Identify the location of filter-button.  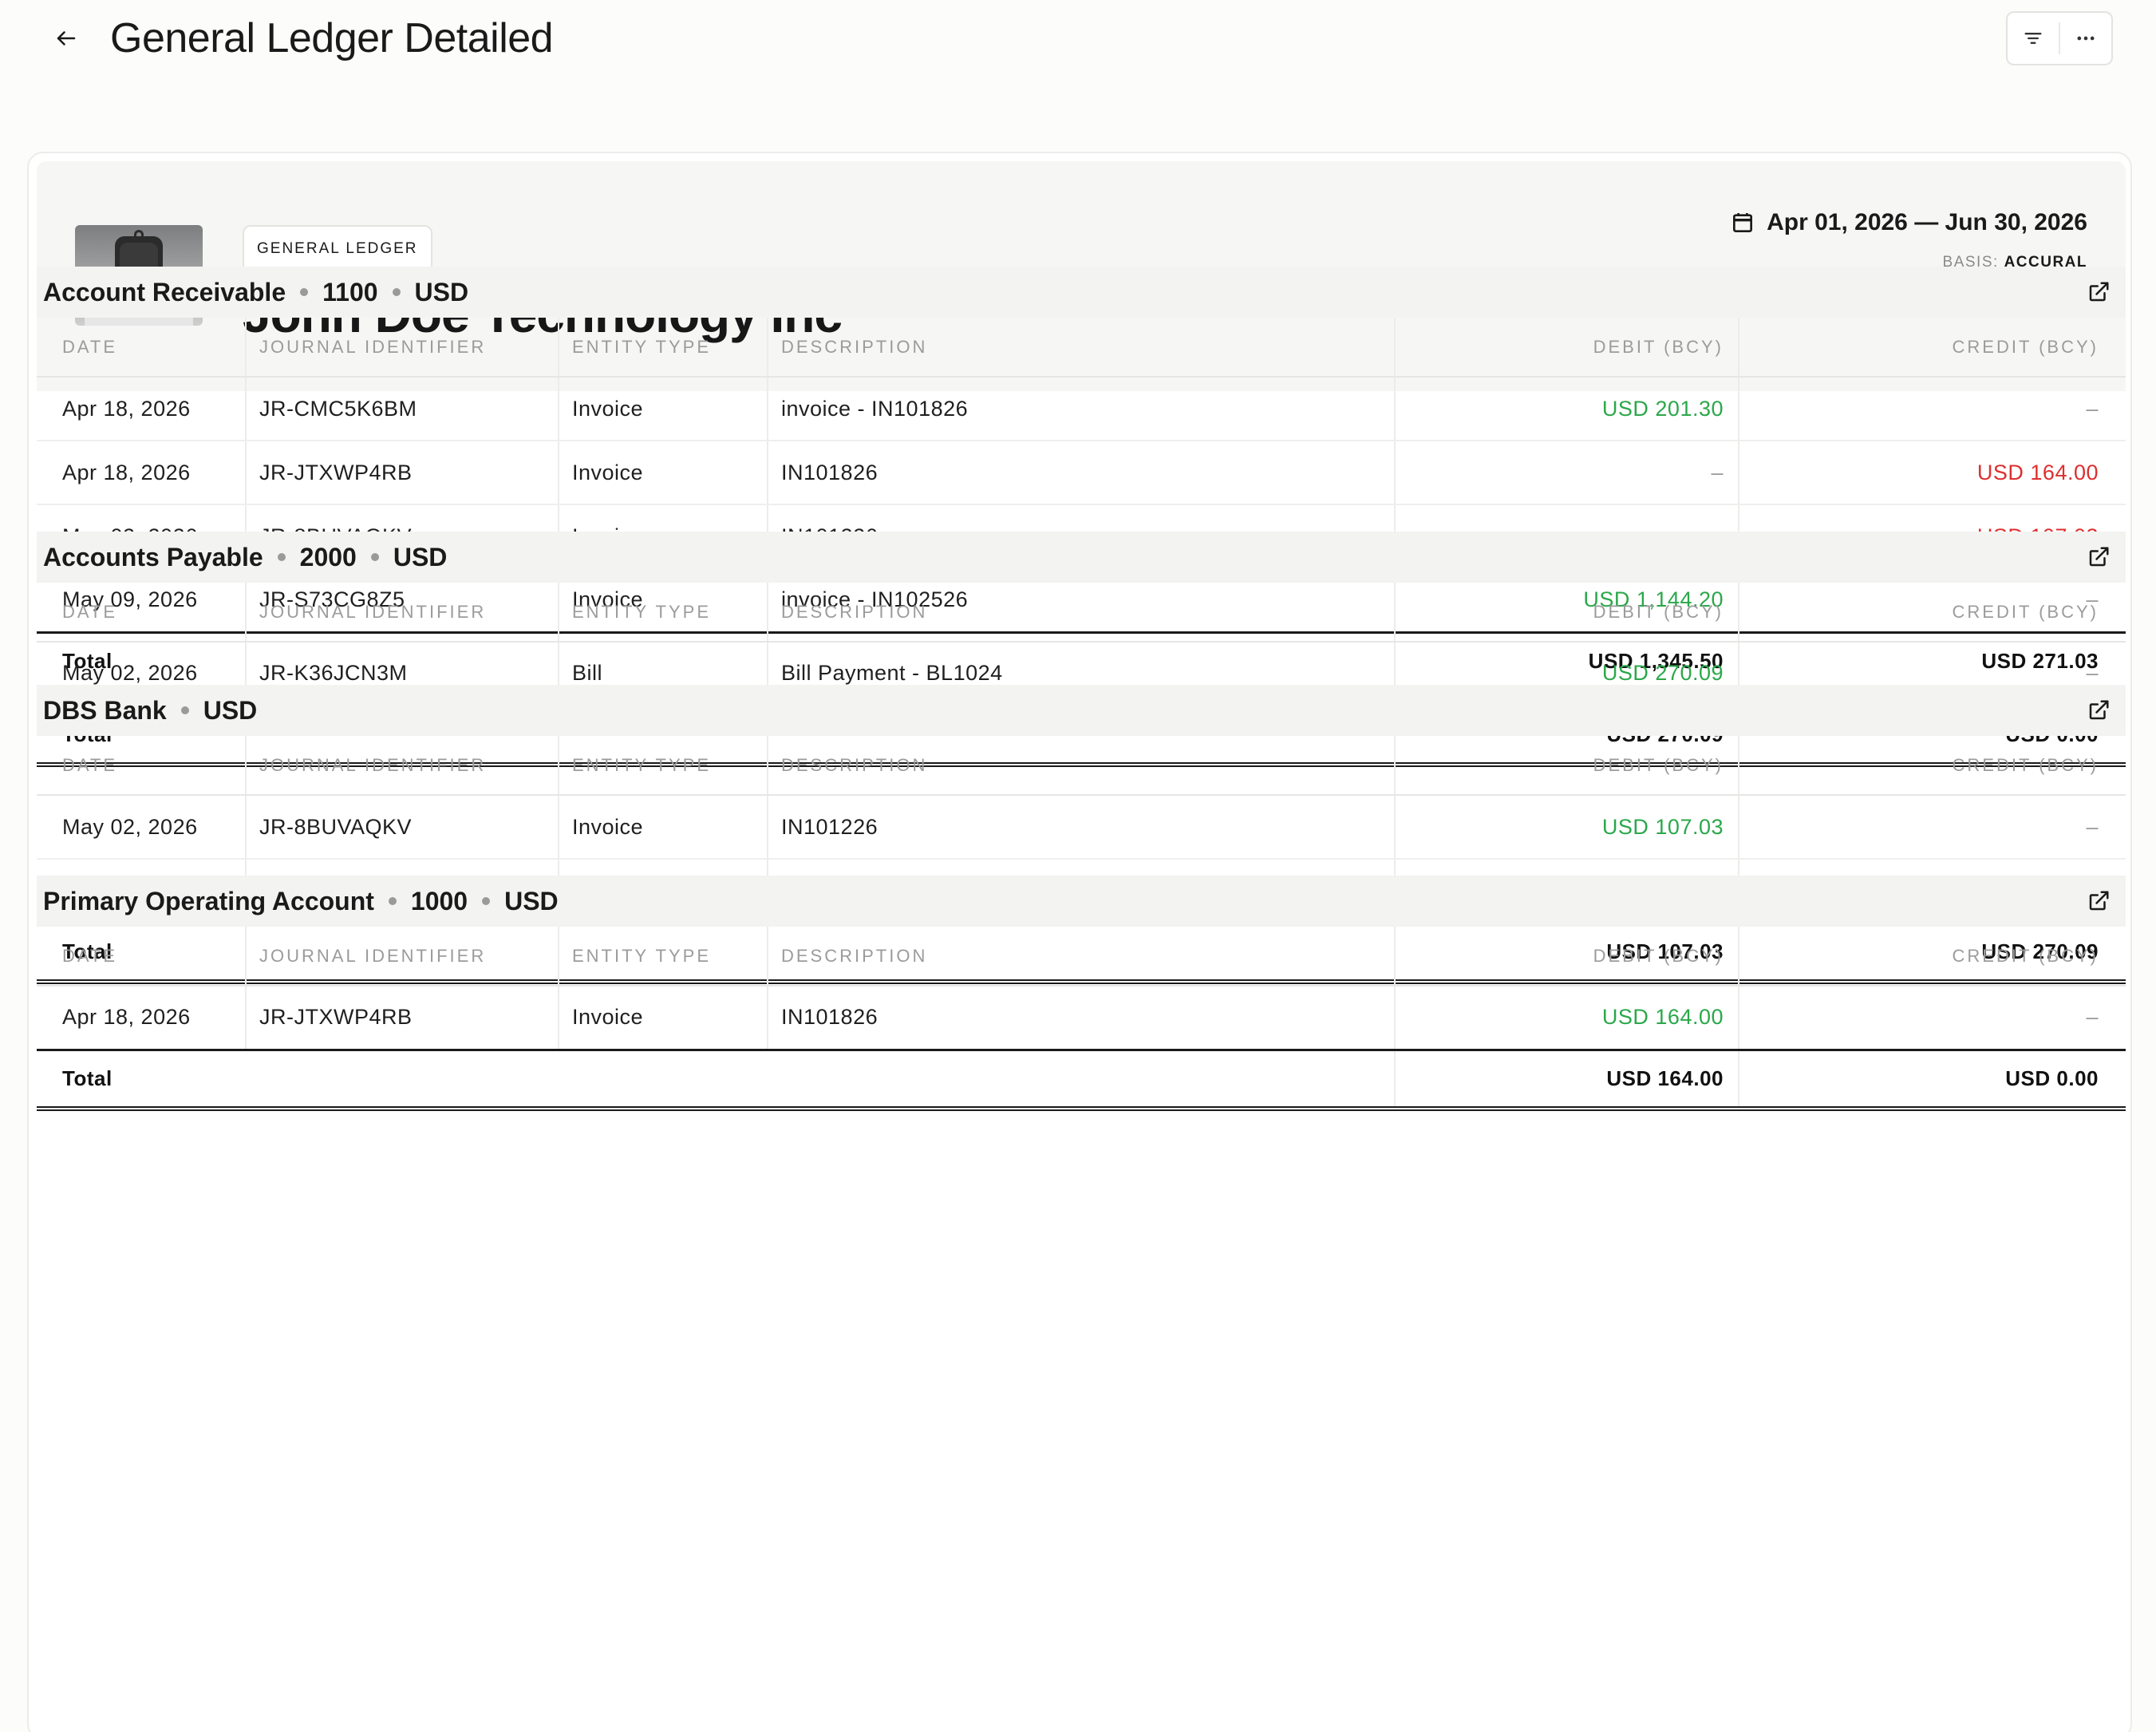
(2033, 39).